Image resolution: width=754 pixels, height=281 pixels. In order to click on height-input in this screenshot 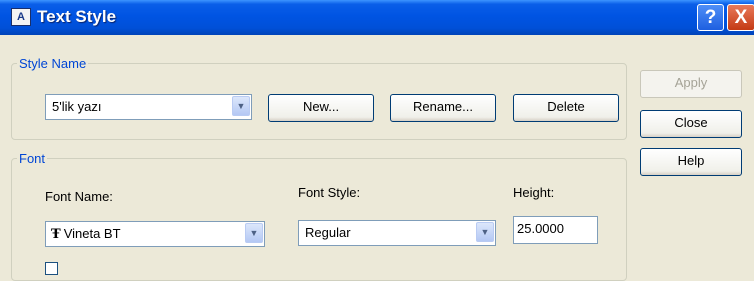, I will do `click(554, 228)`.